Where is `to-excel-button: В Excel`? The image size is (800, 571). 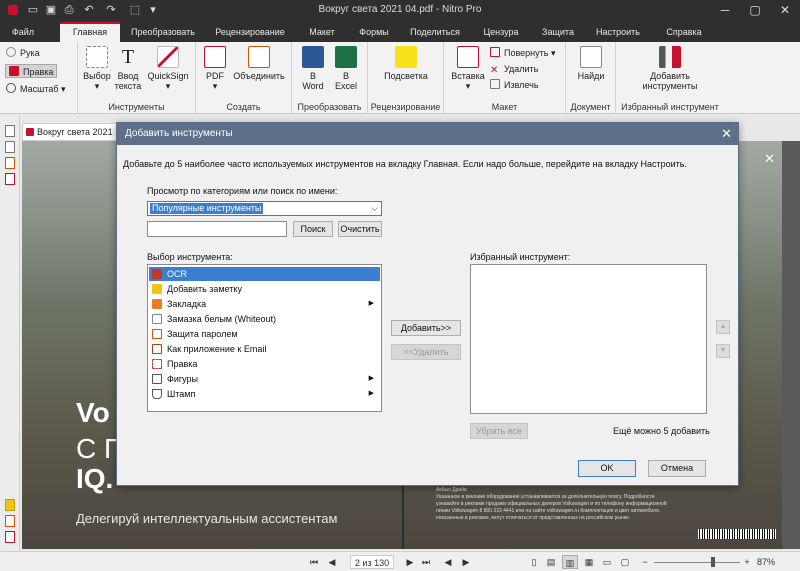 to-excel-button: В Excel is located at coordinates (346, 68).